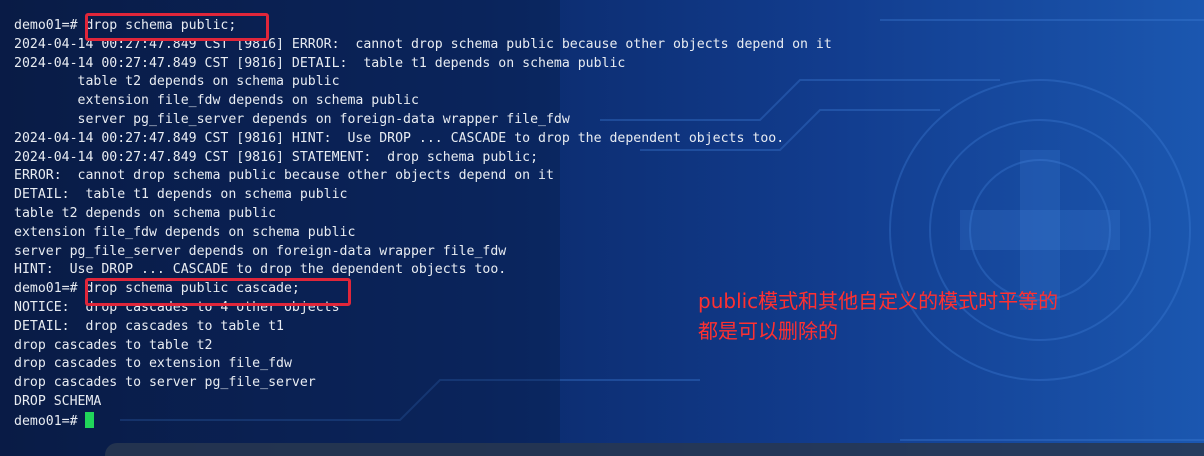 Image resolution: width=1204 pixels, height=456 pixels. Describe the element at coordinates (90, 419) in the screenshot. I see `text-cursor` at that location.